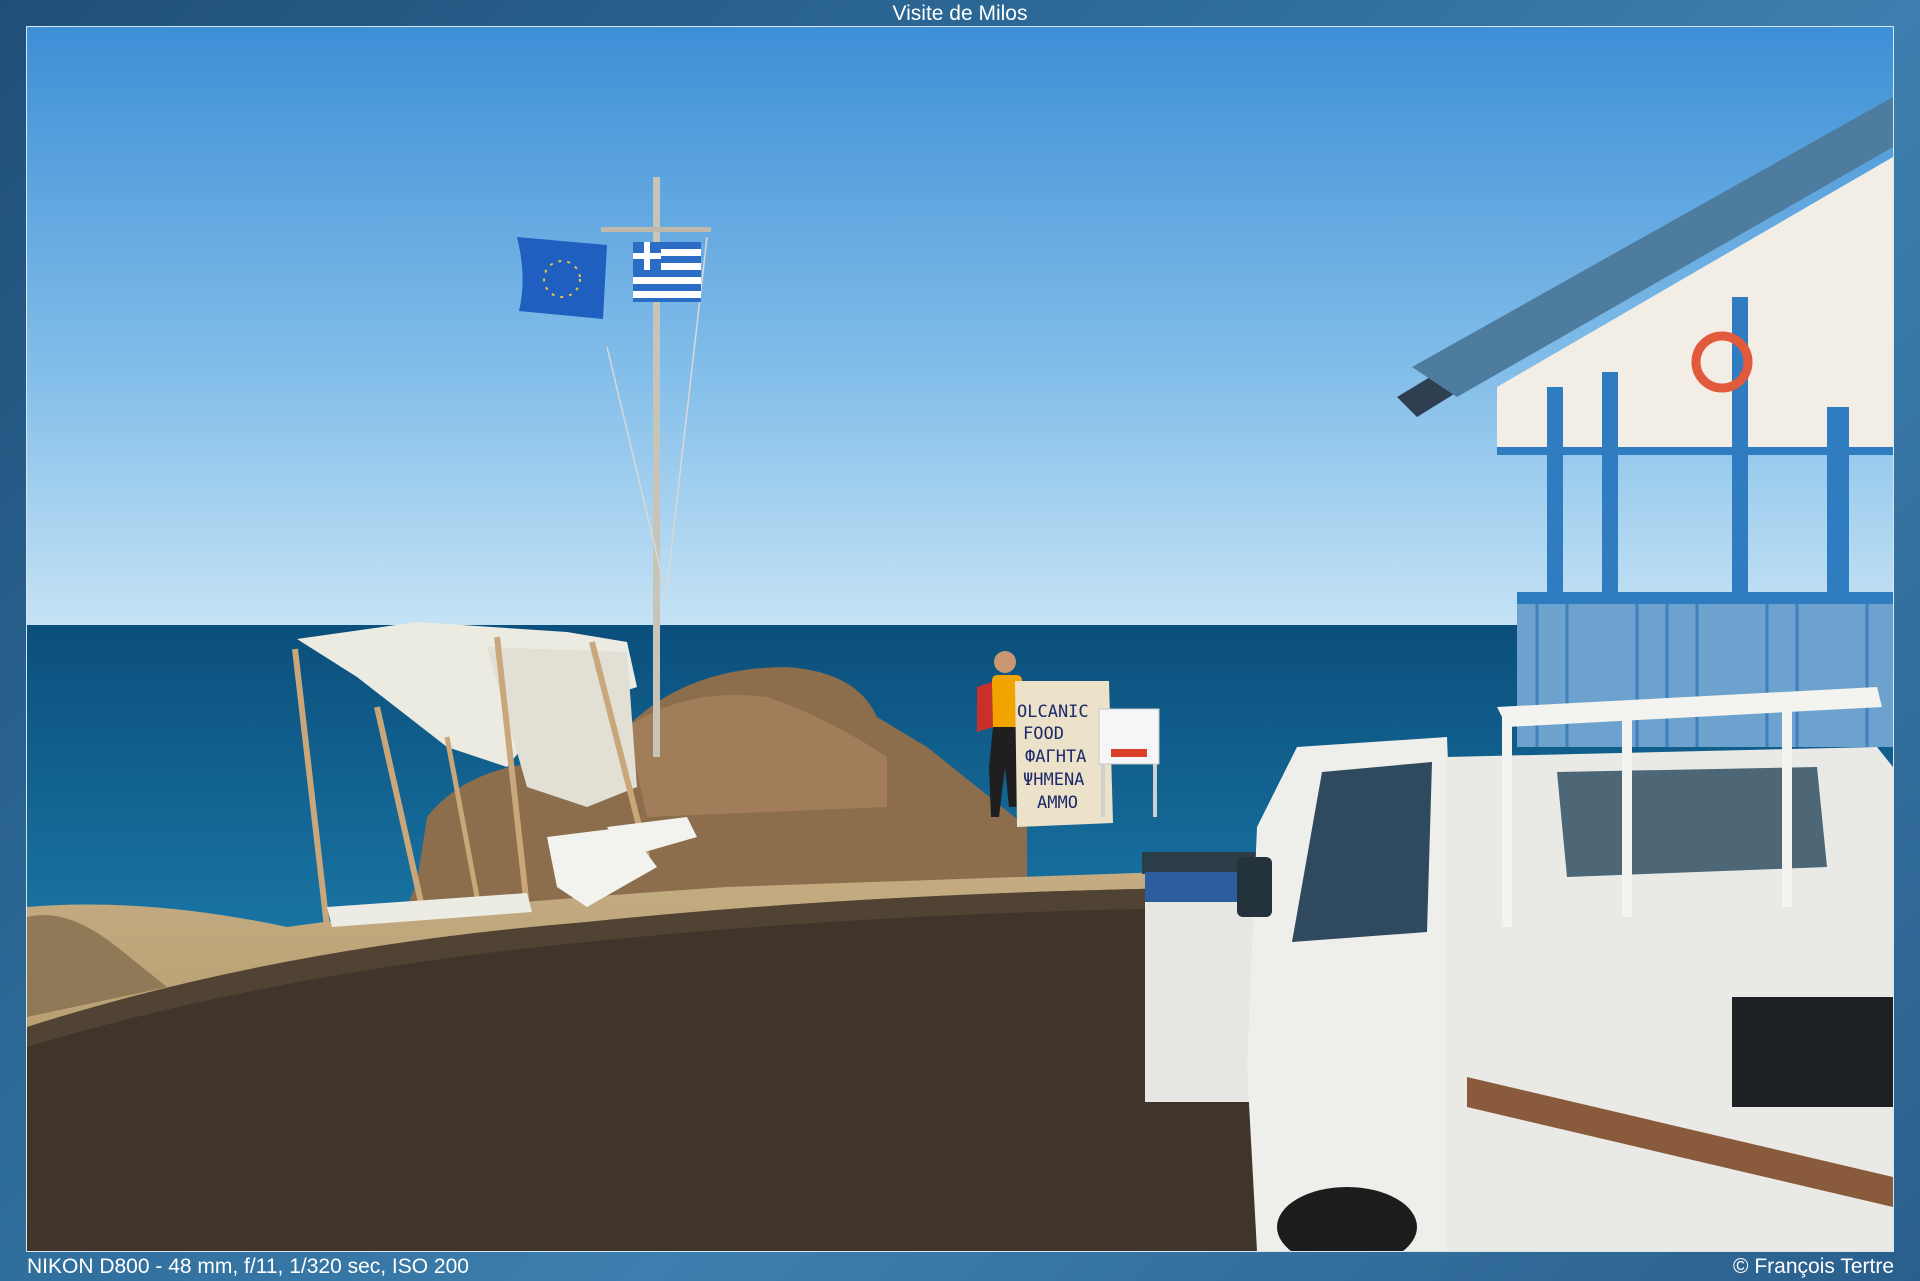 Image resolution: width=1920 pixels, height=1281 pixels. Describe the element at coordinates (1053, 780) in the screenshot. I see `sign-line-4: ΨΗΜΕΝΑ` at that location.